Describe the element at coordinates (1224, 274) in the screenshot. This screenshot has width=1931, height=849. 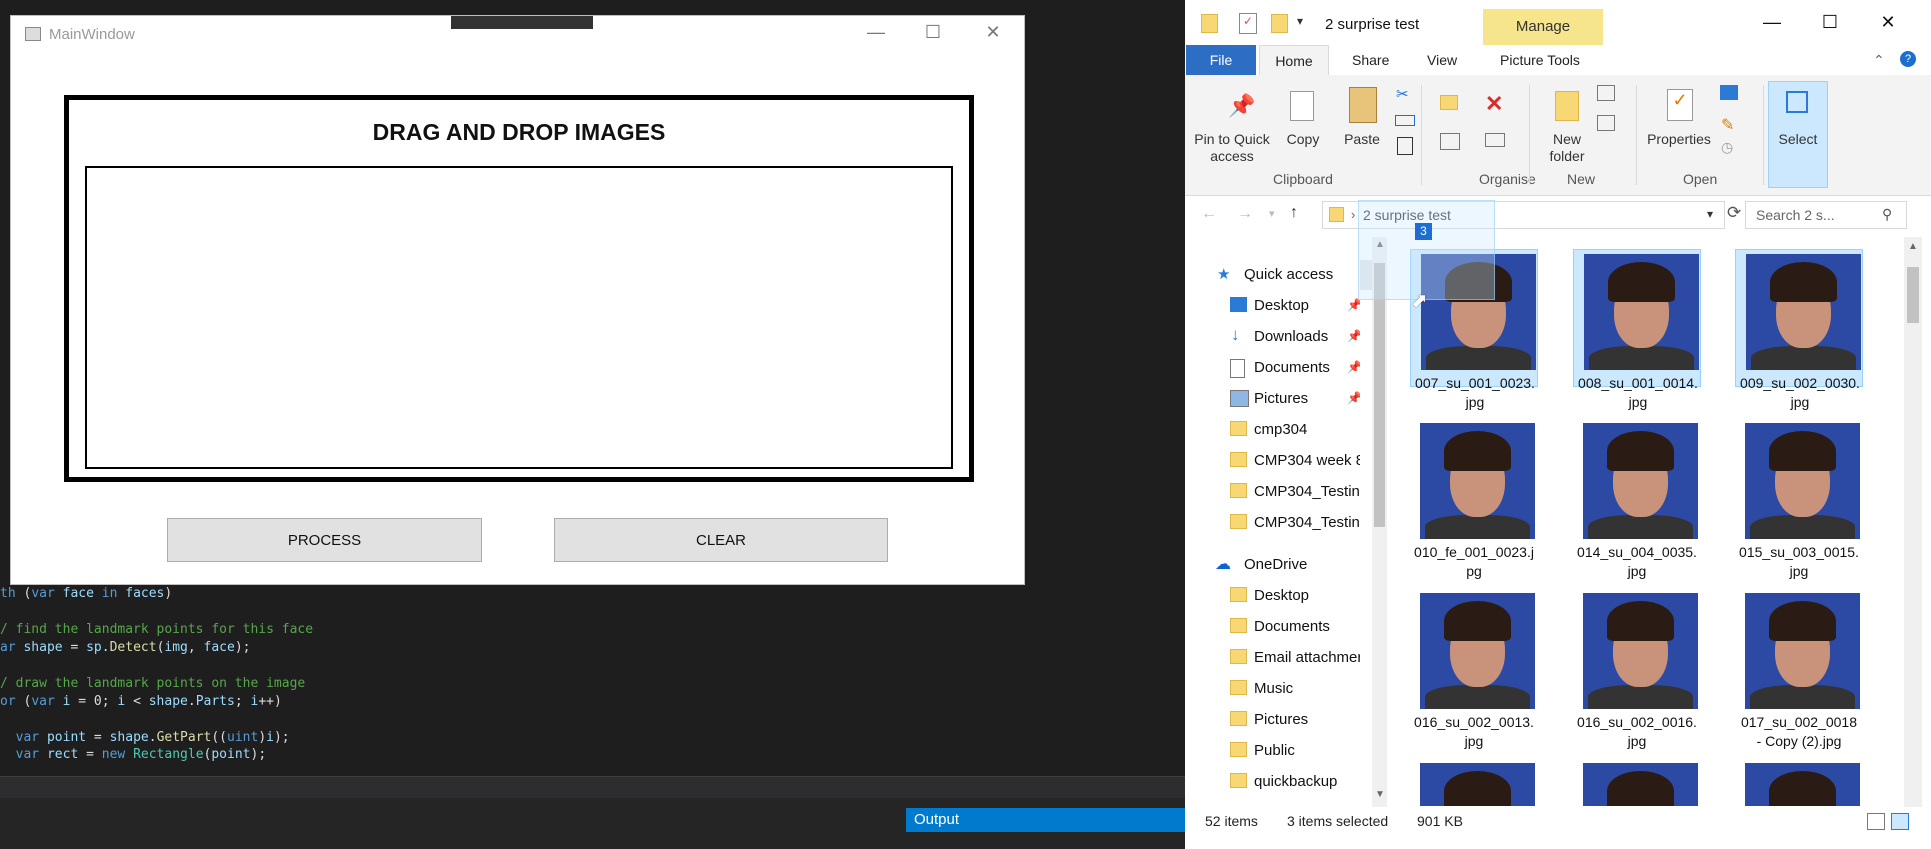
I see `star-icon: ★` at that location.